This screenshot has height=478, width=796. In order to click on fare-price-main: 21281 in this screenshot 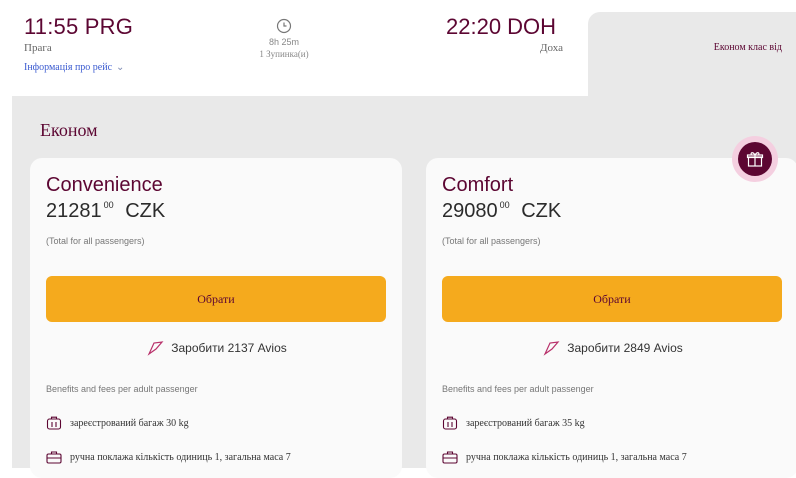, I will do `click(74, 211)`.